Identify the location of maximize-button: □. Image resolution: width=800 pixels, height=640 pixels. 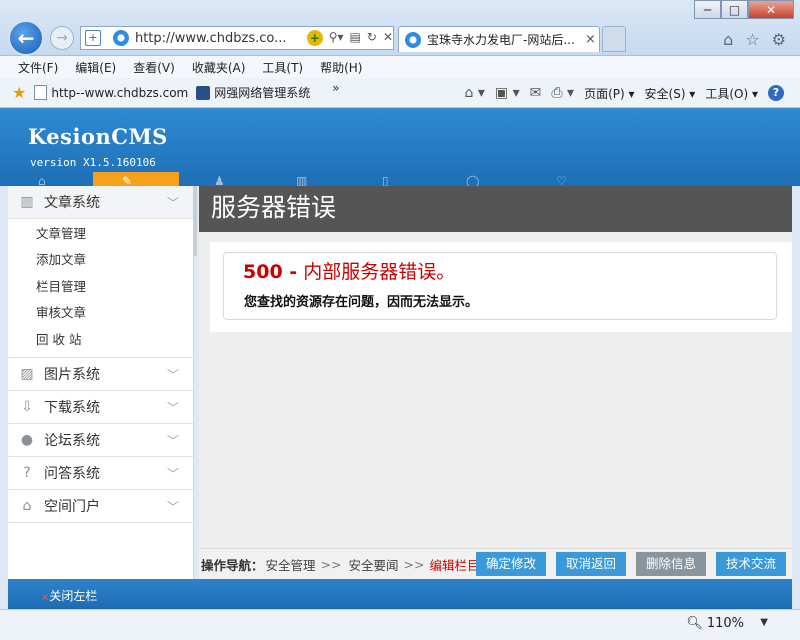
(734, 9).